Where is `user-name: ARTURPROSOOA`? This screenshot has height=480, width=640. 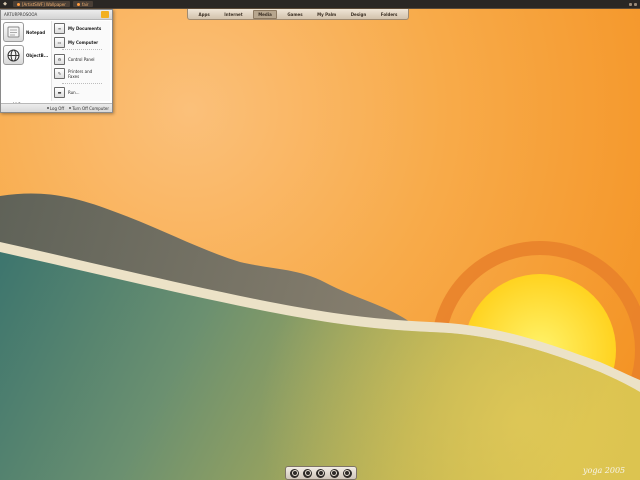 user-name: ARTURPROSOOA is located at coordinates (21, 14).